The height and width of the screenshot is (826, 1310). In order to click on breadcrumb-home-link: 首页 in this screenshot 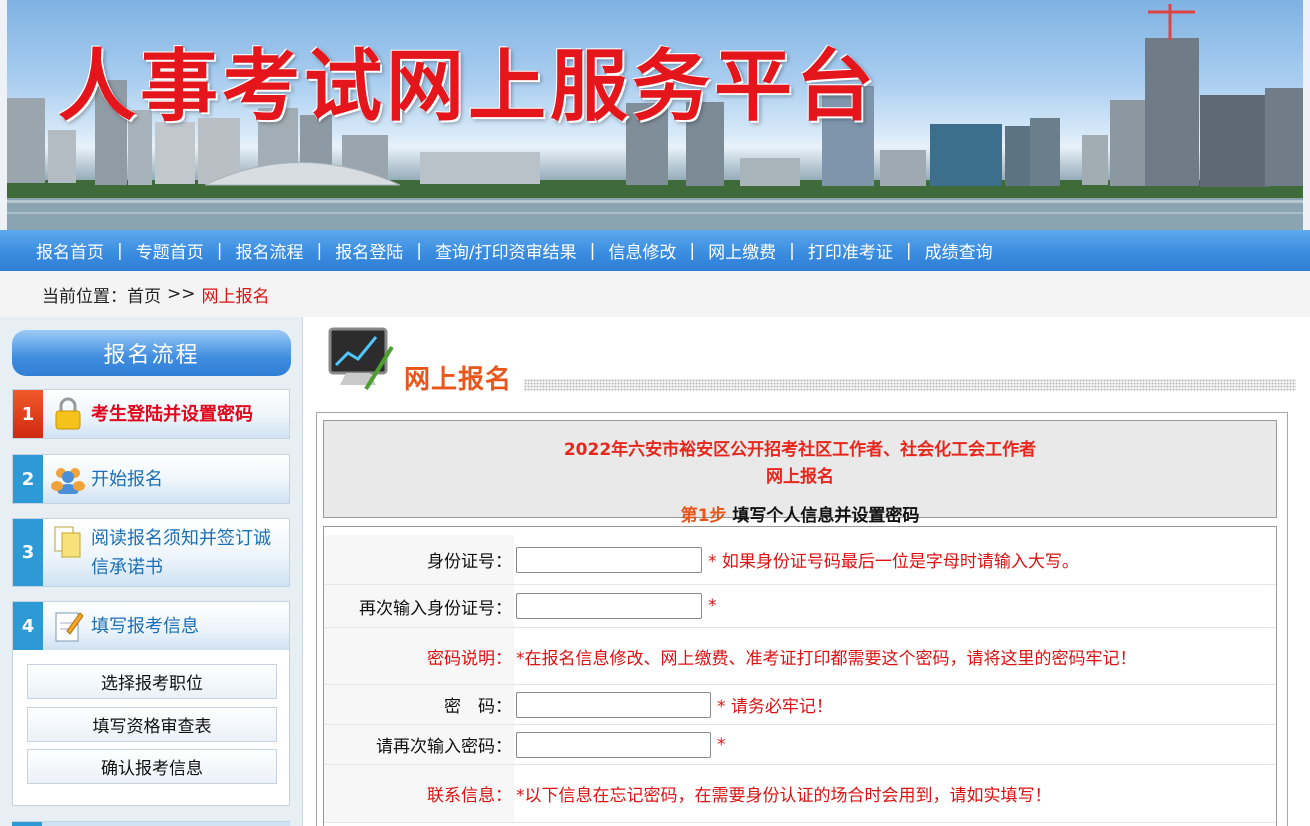, I will do `click(144, 294)`.